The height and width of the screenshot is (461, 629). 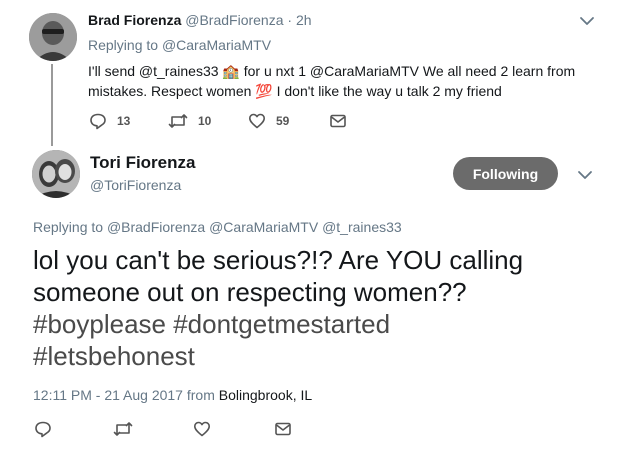 What do you see at coordinates (205, 121) in the screenshot?
I see `retweet-count: 10` at bounding box center [205, 121].